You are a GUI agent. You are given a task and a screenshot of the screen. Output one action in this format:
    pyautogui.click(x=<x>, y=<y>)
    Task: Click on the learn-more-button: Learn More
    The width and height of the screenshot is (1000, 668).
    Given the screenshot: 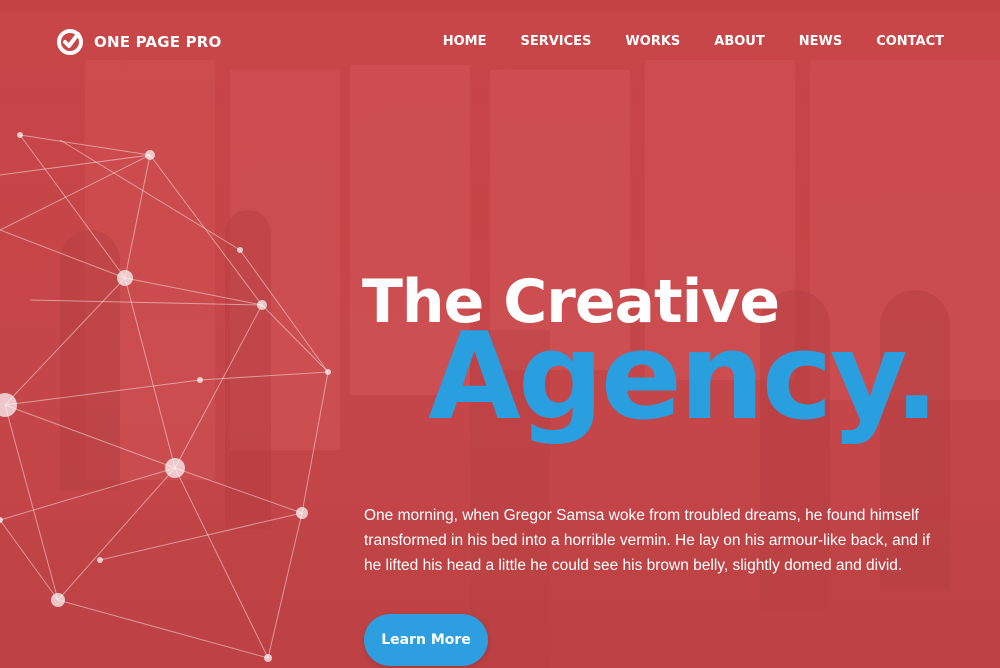 What is the action you would take?
    pyautogui.click(x=426, y=640)
    